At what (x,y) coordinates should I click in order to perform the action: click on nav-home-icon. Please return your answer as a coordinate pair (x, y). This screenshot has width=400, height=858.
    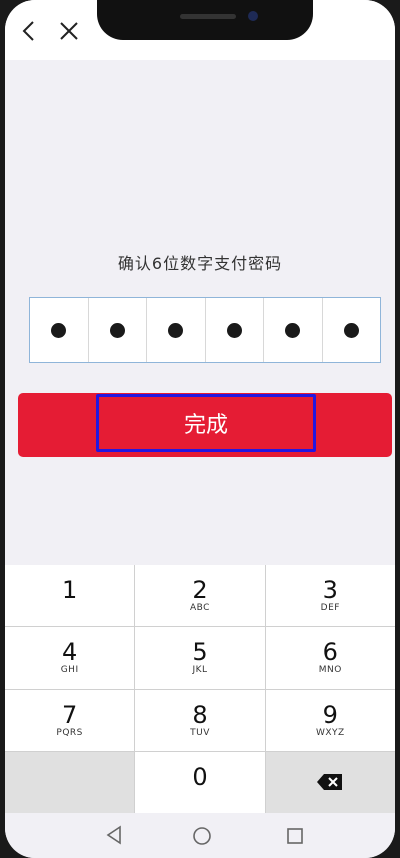
    Looking at the image, I should click on (202, 836).